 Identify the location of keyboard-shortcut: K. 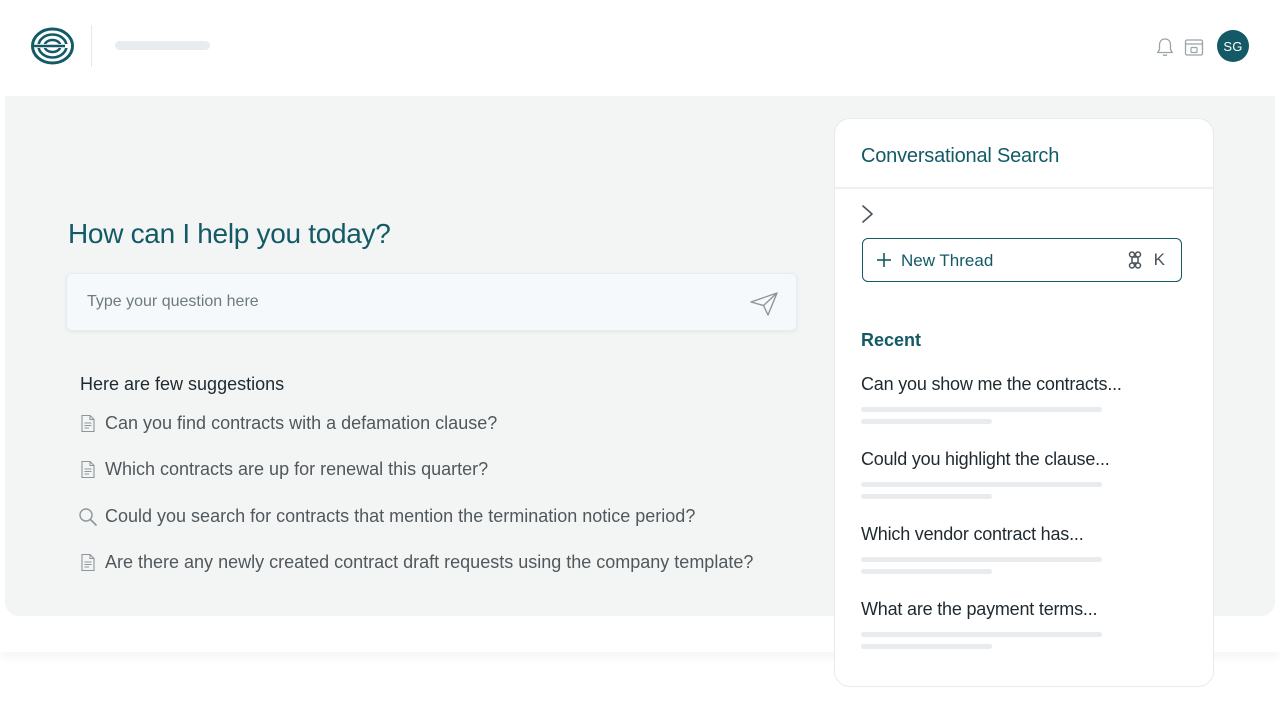
(1145, 260).